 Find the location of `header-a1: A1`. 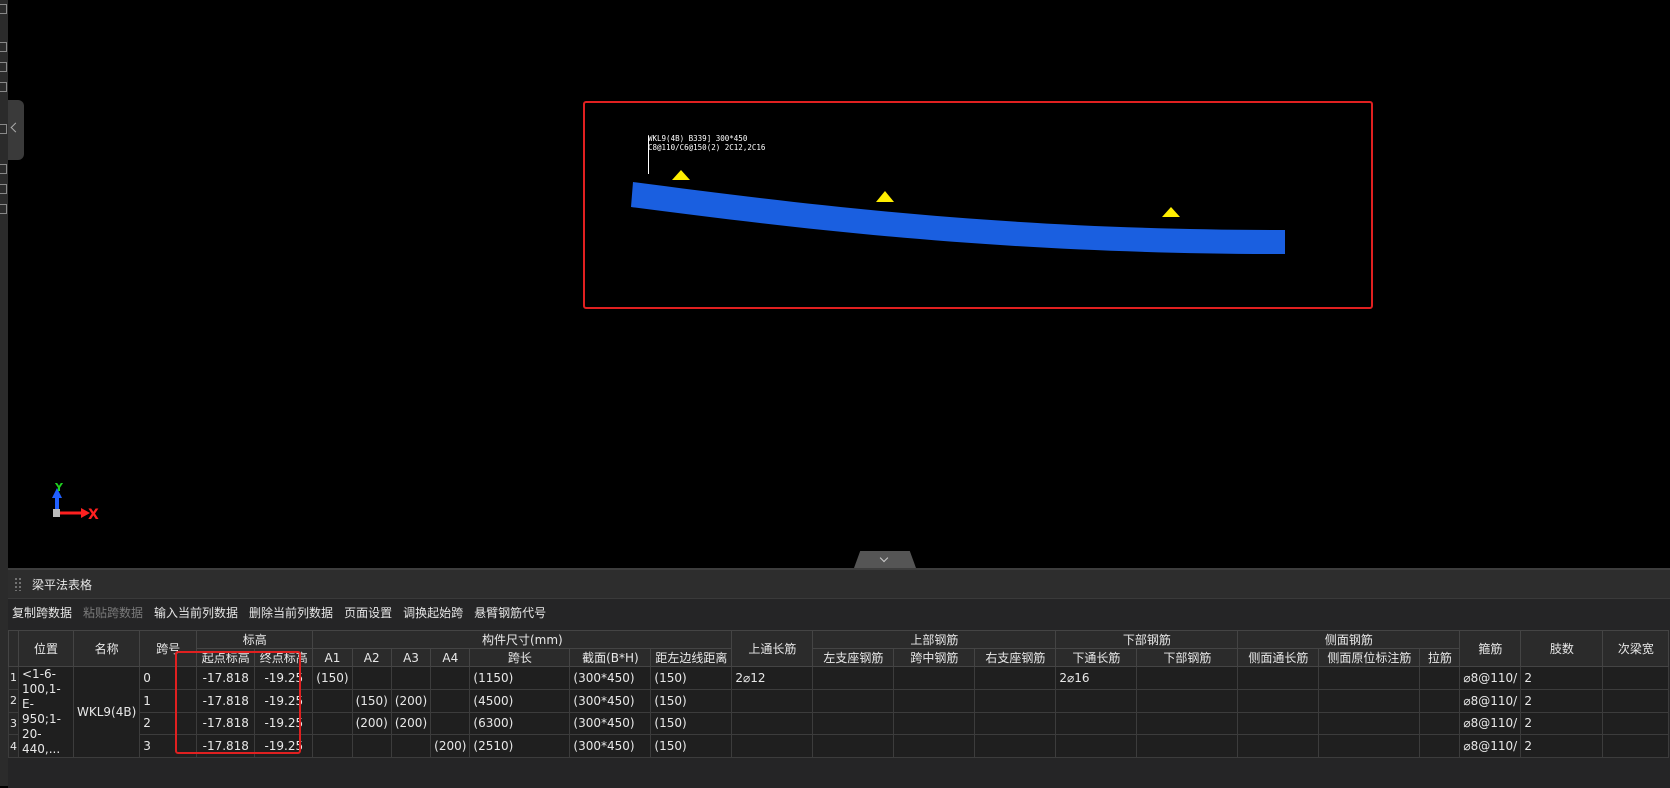

header-a1: A1 is located at coordinates (332, 657).